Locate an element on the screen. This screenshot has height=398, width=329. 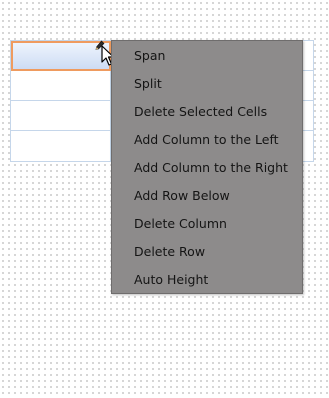
menu-item-delete-row: Delete Row is located at coordinates (207, 252).